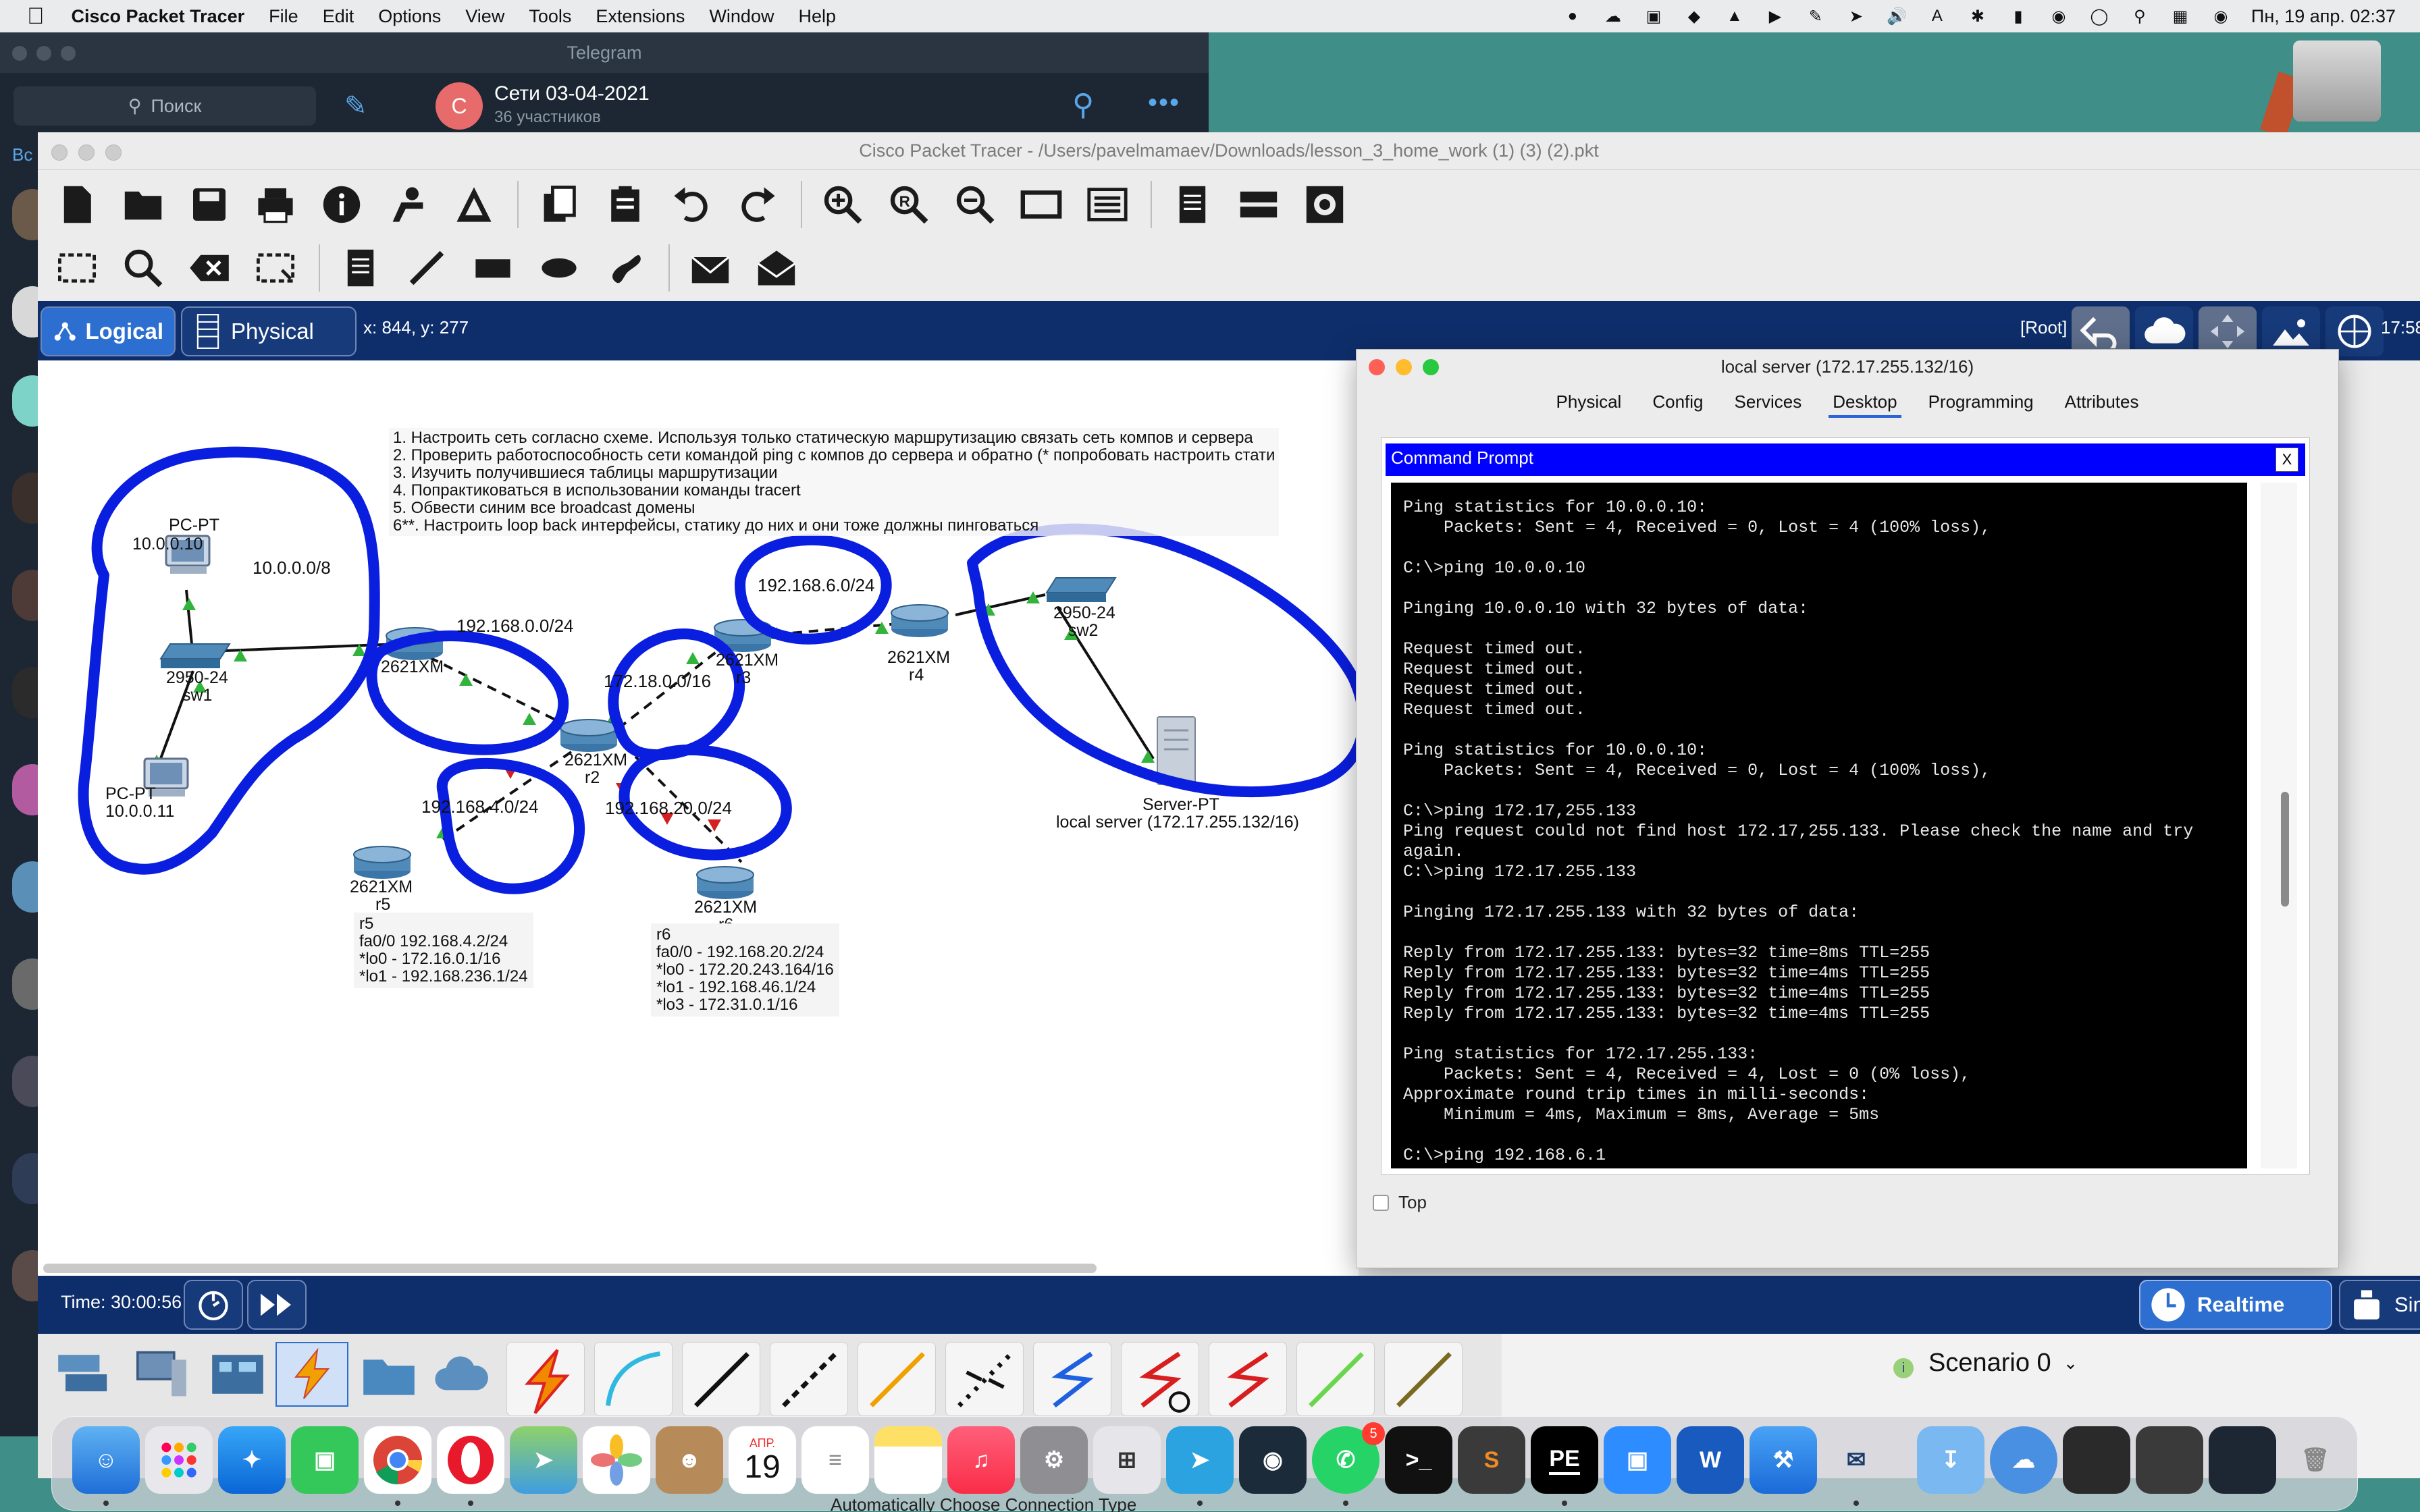 The width and height of the screenshot is (2420, 1512). What do you see at coordinates (1248, 1379) in the screenshot?
I see `serial-dte-cable-icon` at bounding box center [1248, 1379].